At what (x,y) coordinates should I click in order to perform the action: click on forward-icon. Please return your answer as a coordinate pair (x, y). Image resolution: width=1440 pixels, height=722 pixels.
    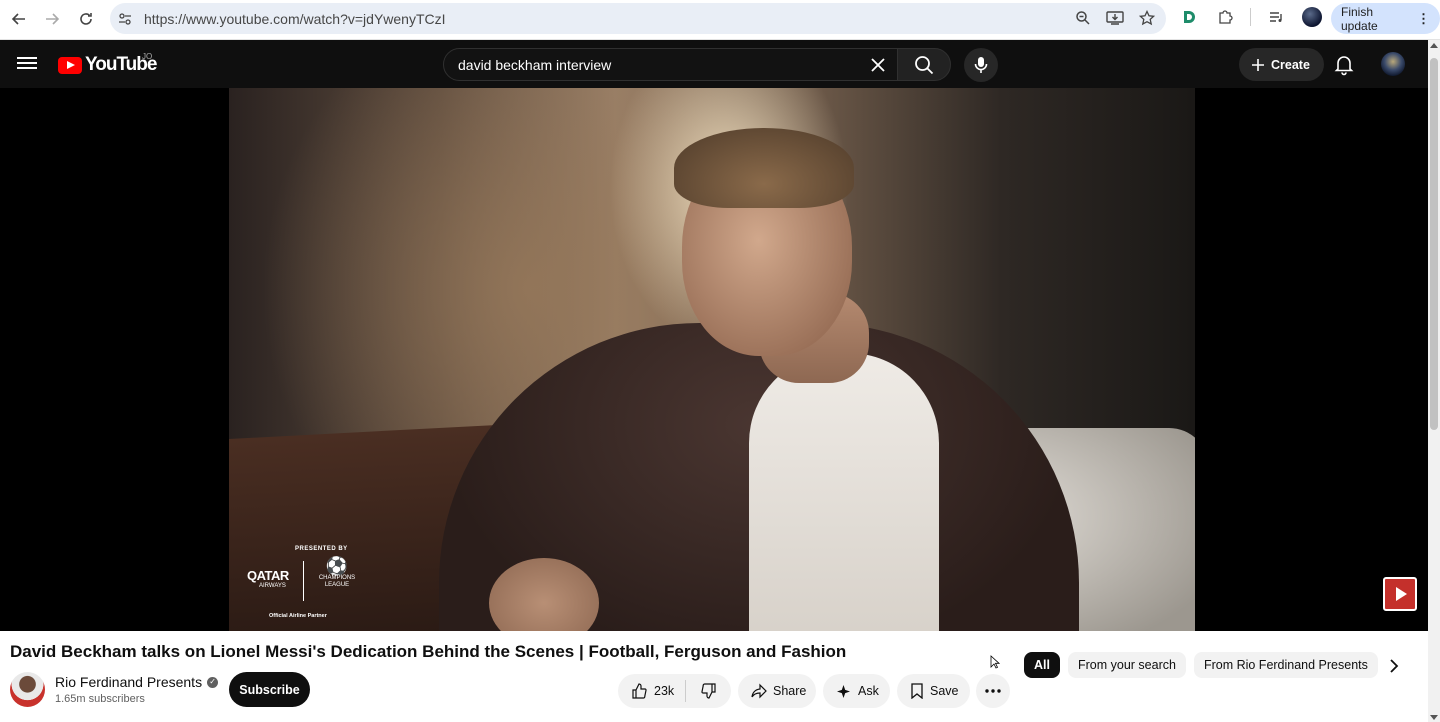
    Looking at the image, I should click on (52, 19).